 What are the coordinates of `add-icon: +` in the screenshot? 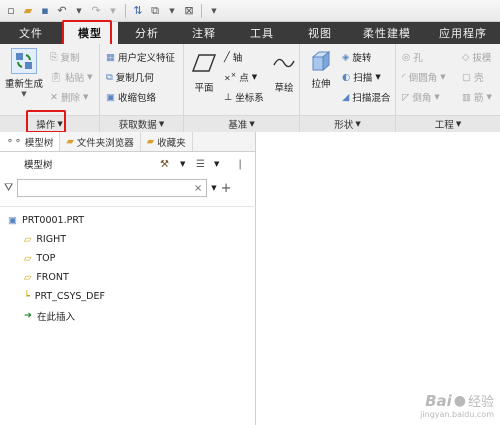 It's located at (226, 188).